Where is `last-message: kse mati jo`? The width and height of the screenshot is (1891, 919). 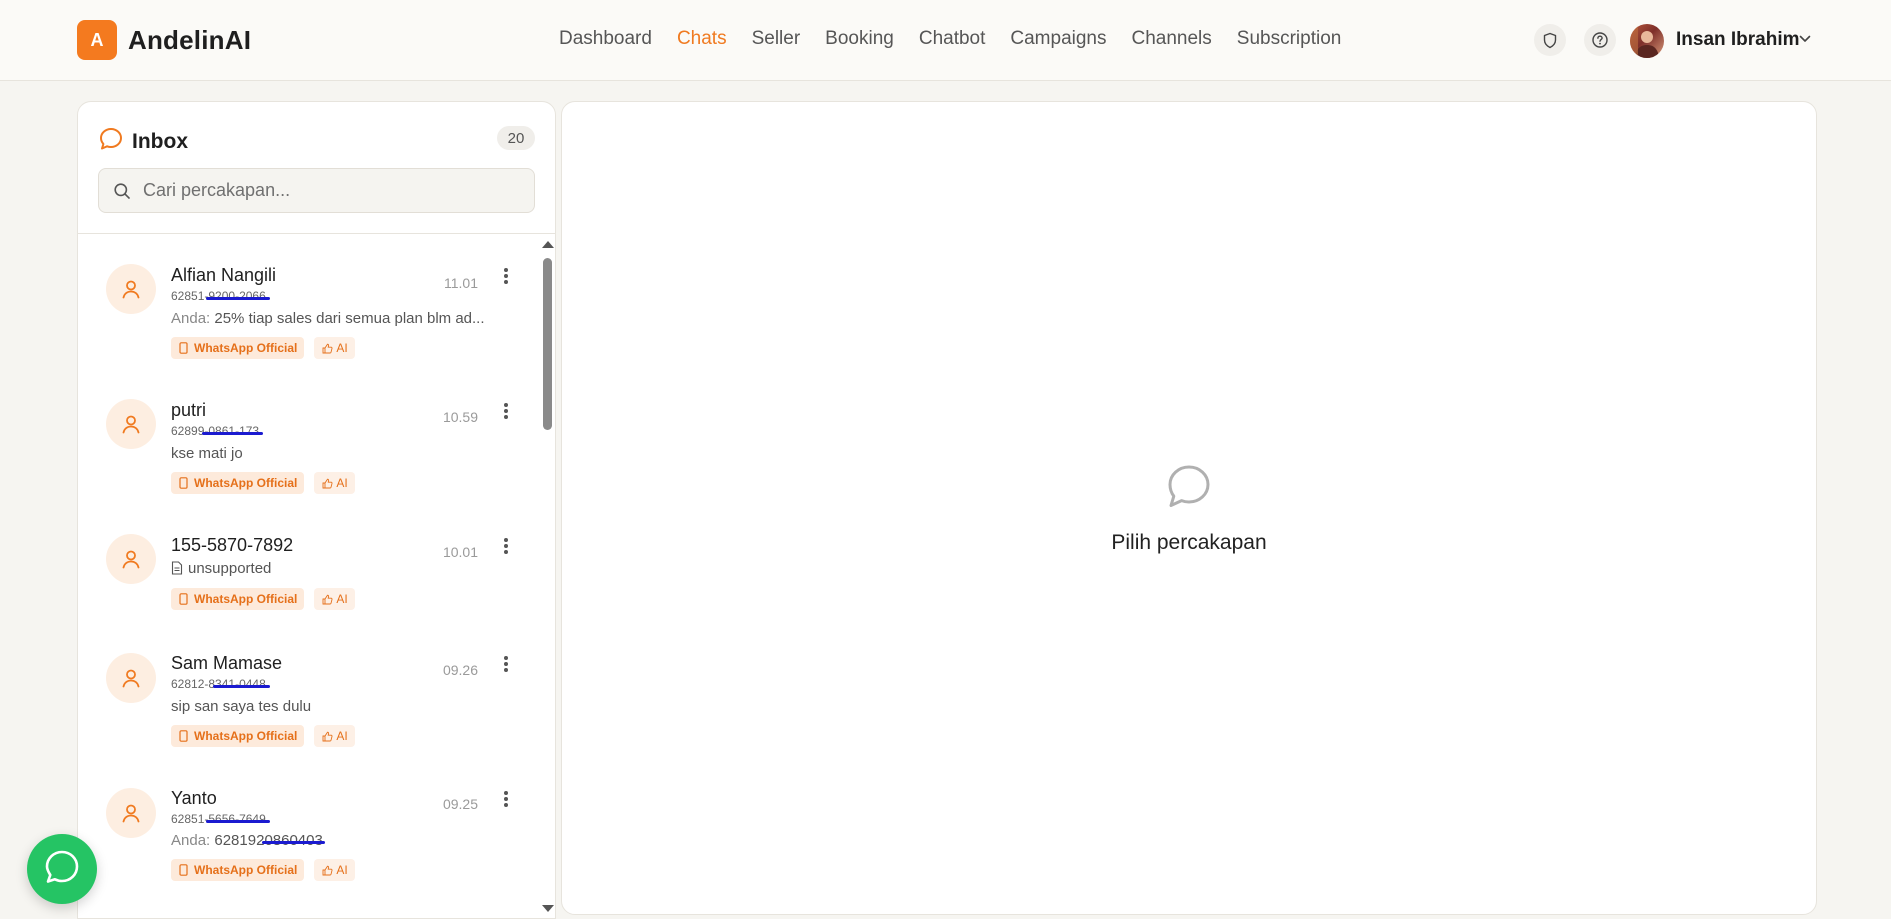
last-message: kse mati jo is located at coordinates (207, 453).